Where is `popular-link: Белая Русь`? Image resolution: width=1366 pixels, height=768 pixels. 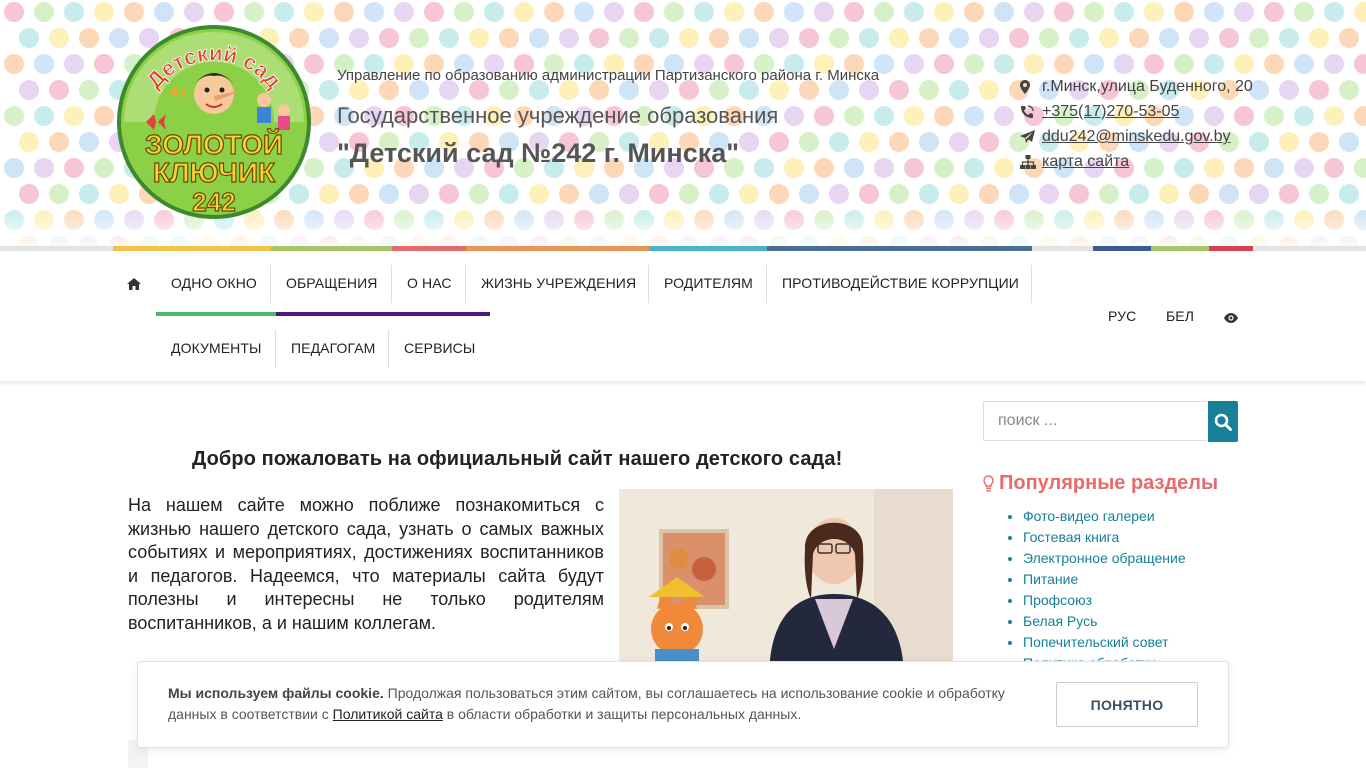
popular-link: Белая Русь is located at coordinates (1060, 621).